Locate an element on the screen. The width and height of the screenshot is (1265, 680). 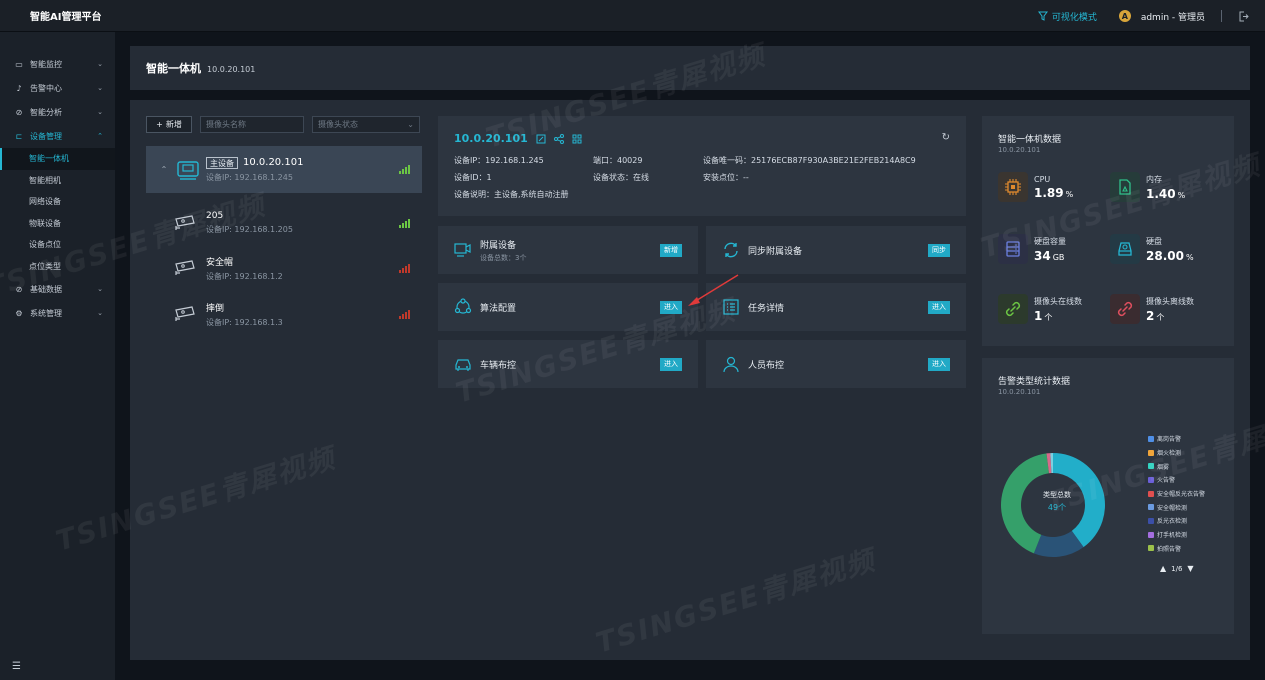
donut-center-value: 49个 is located at coordinates (1057, 507).